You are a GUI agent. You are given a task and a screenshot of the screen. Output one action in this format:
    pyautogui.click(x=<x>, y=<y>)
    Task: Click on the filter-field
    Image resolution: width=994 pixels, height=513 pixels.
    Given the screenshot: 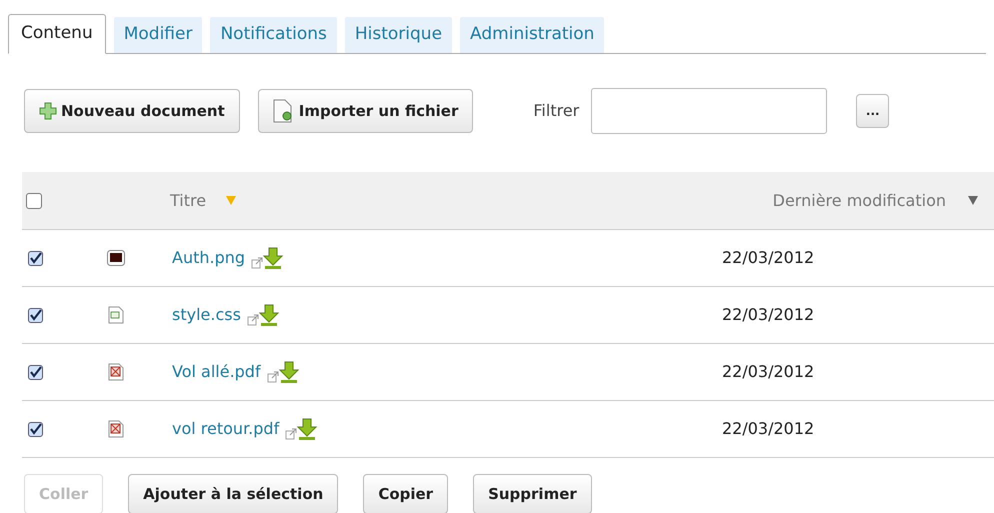 What is the action you would take?
    pyautogui.click(x=709, y=111)
    